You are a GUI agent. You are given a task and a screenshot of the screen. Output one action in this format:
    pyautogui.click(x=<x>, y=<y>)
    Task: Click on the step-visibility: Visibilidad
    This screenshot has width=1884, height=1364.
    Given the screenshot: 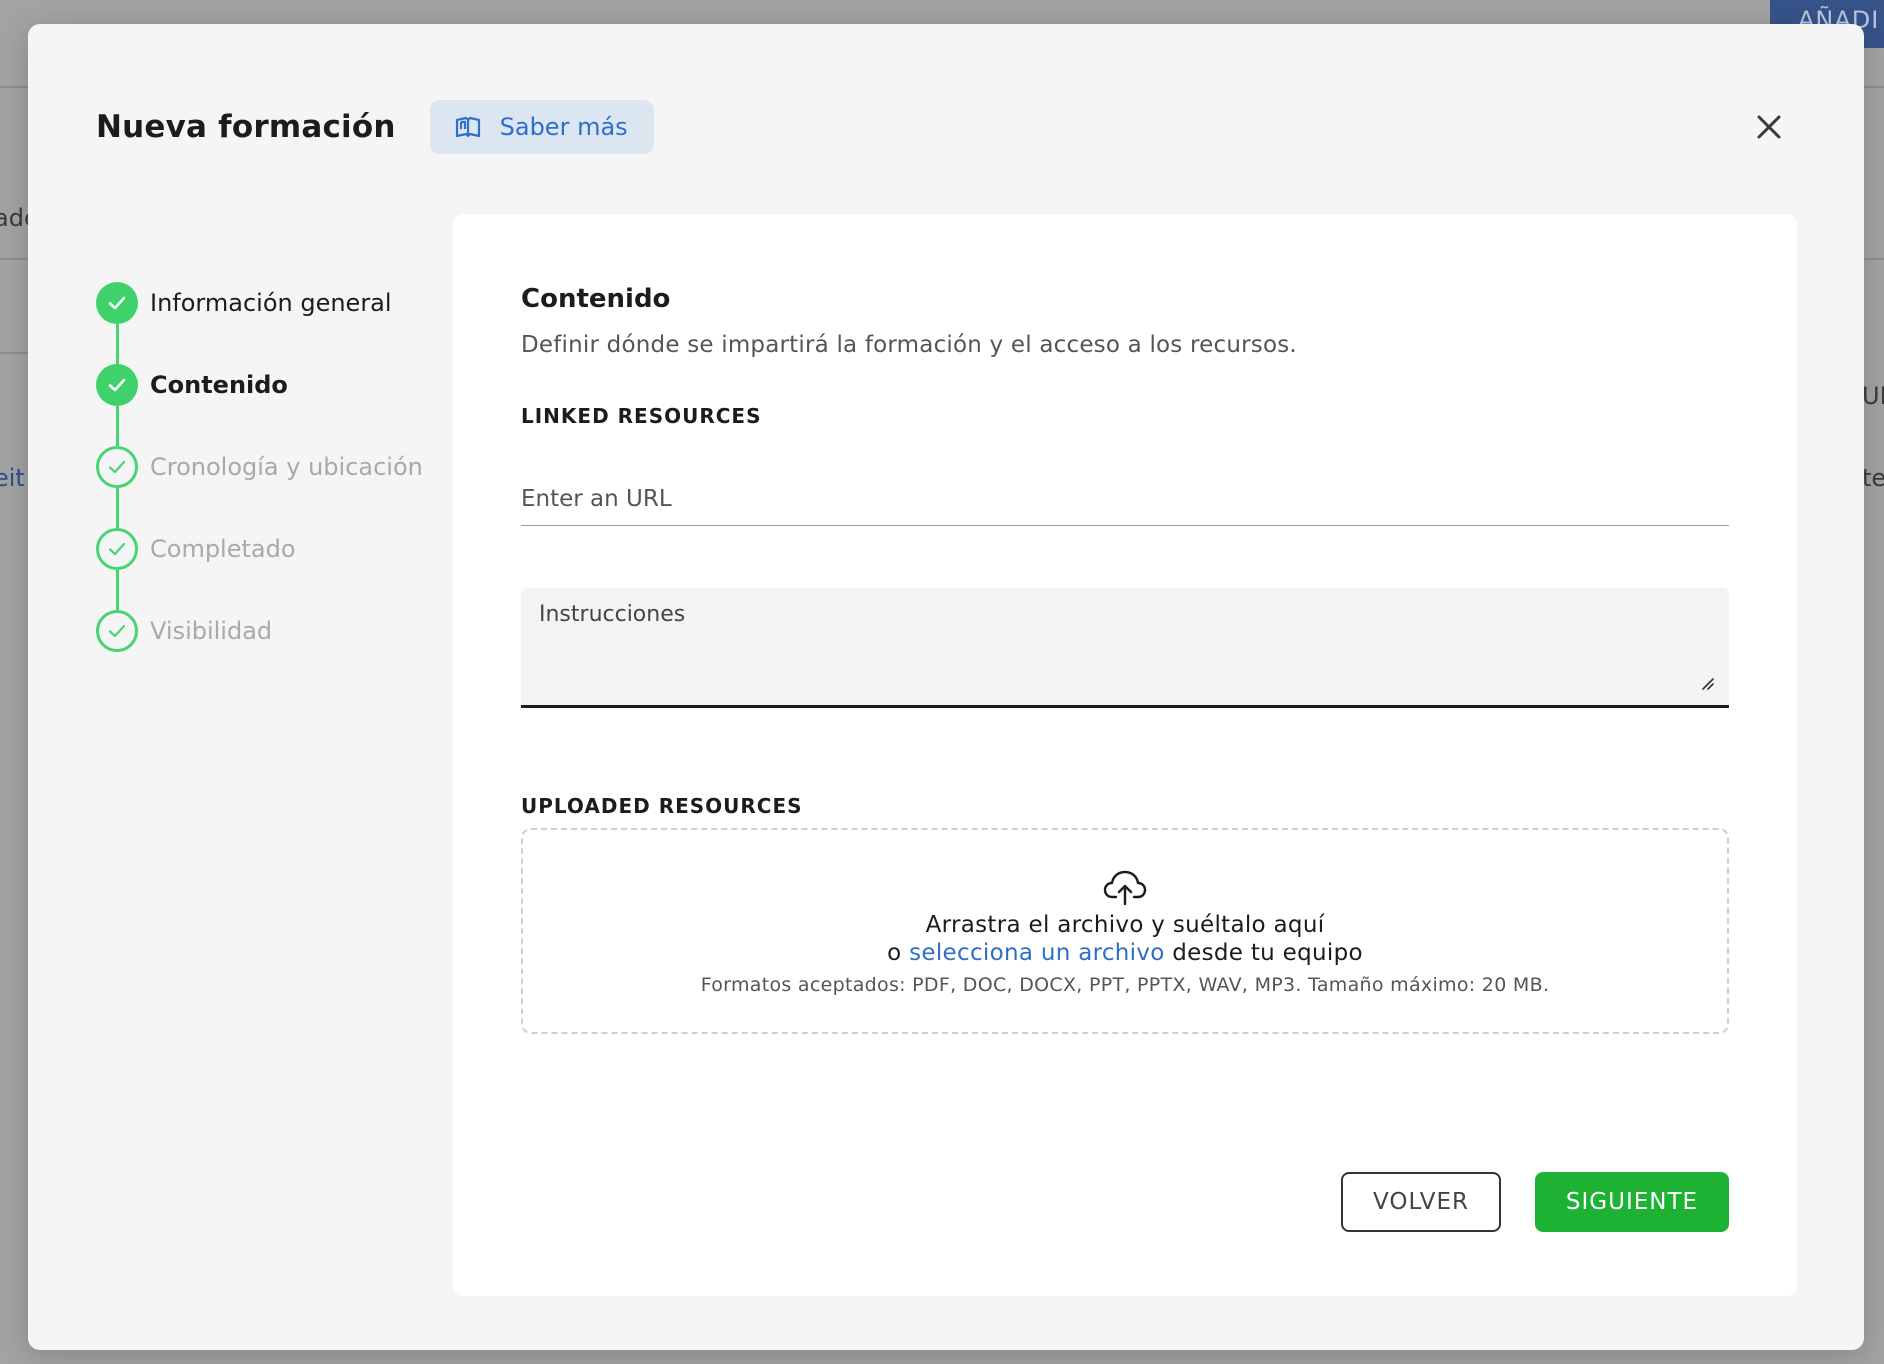 What is the action you would take?
    pyautogui.click(x=276, y=651)
    